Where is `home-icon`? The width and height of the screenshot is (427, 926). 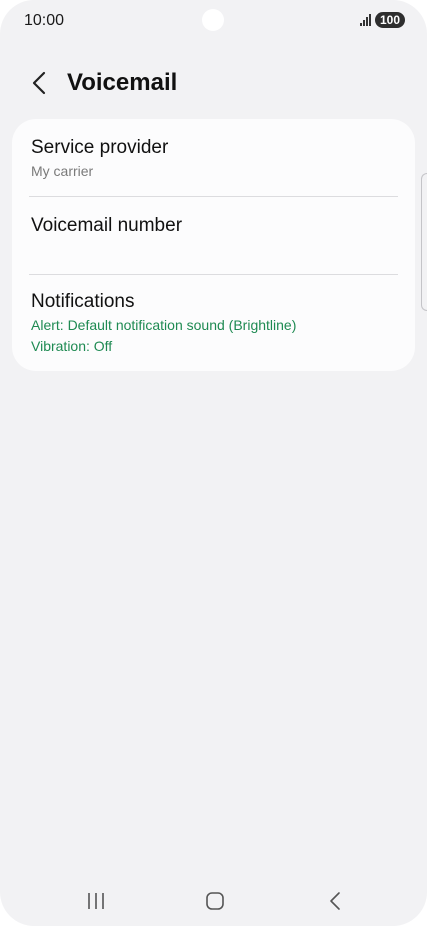
home-icon is located at coordinates (215, 901).